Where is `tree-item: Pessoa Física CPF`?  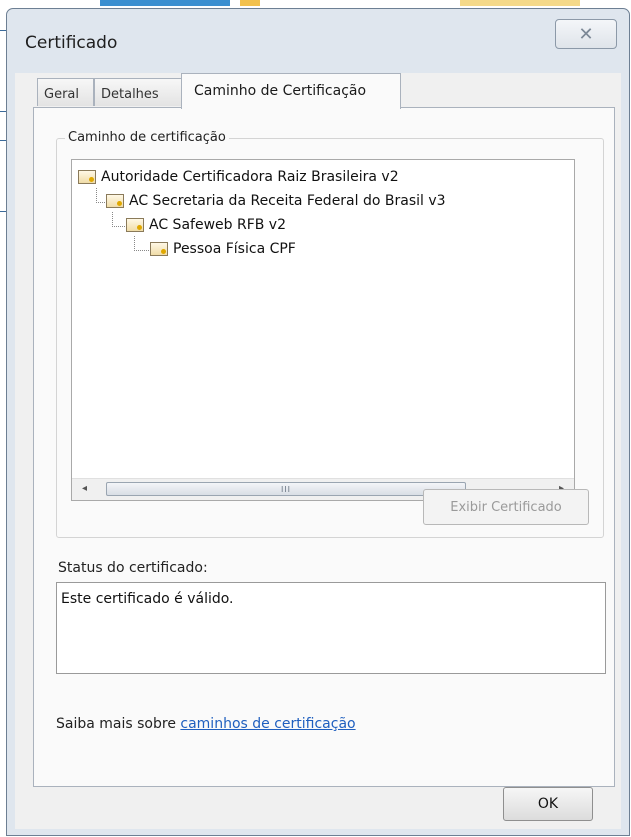
tree-item: Pessoa Física CPF is located at coordinates (223, 249).